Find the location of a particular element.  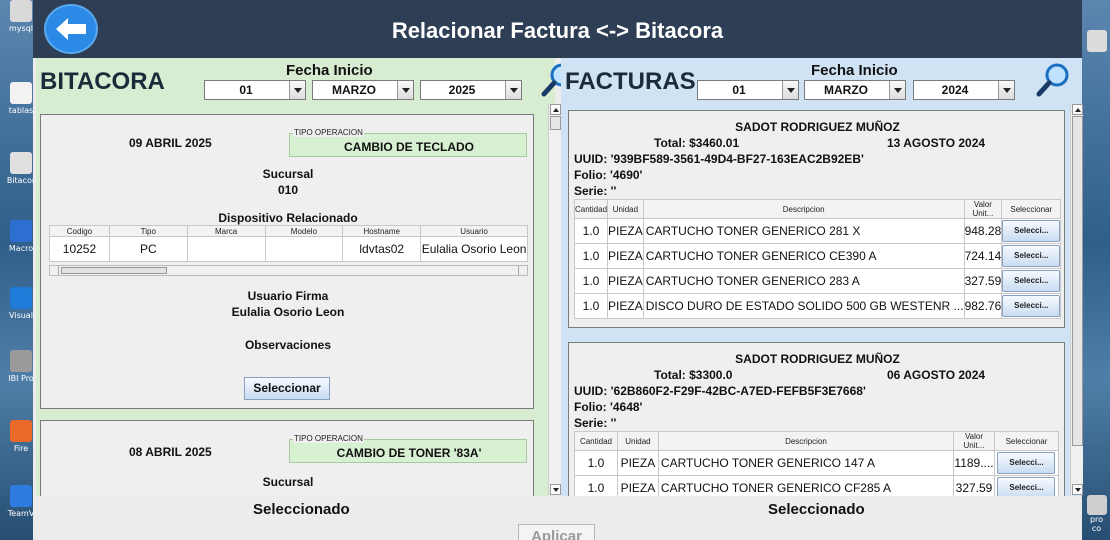

operation-label: TIPO OPERACION is located at coordinates (328, 132).